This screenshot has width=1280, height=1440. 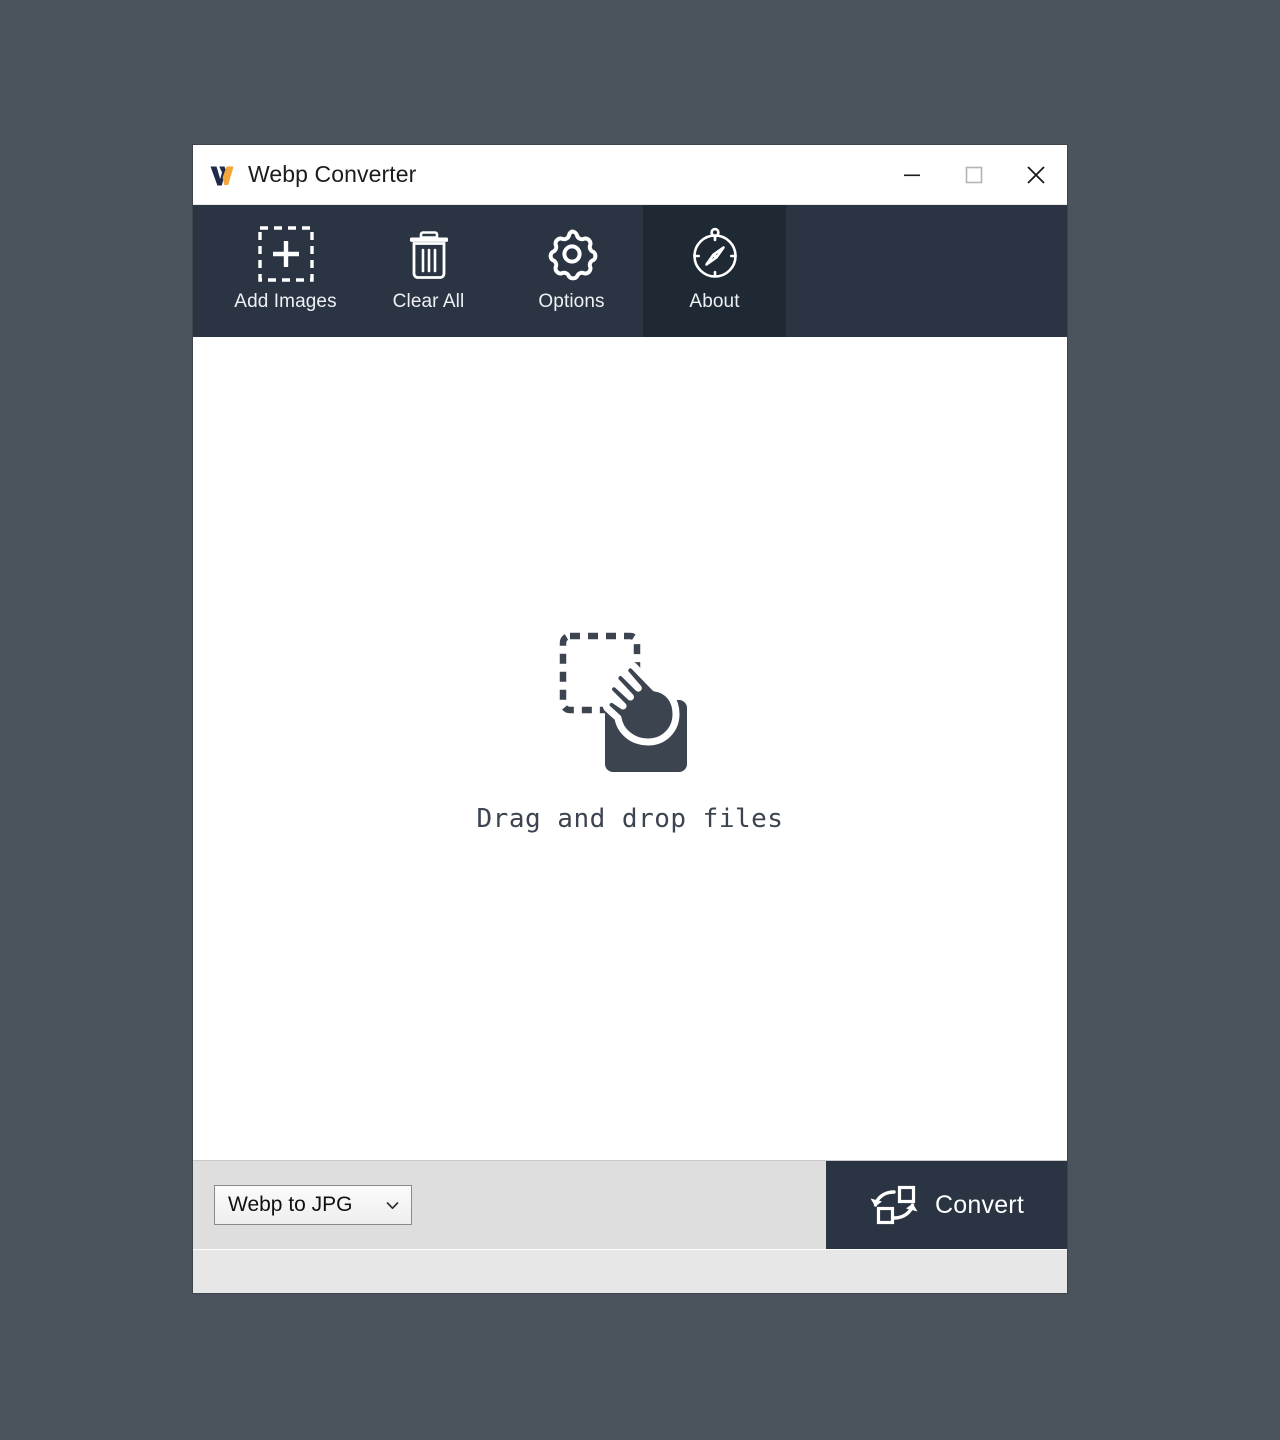 I want to click on trash-icon-wrap, so click(x=429, y=254).